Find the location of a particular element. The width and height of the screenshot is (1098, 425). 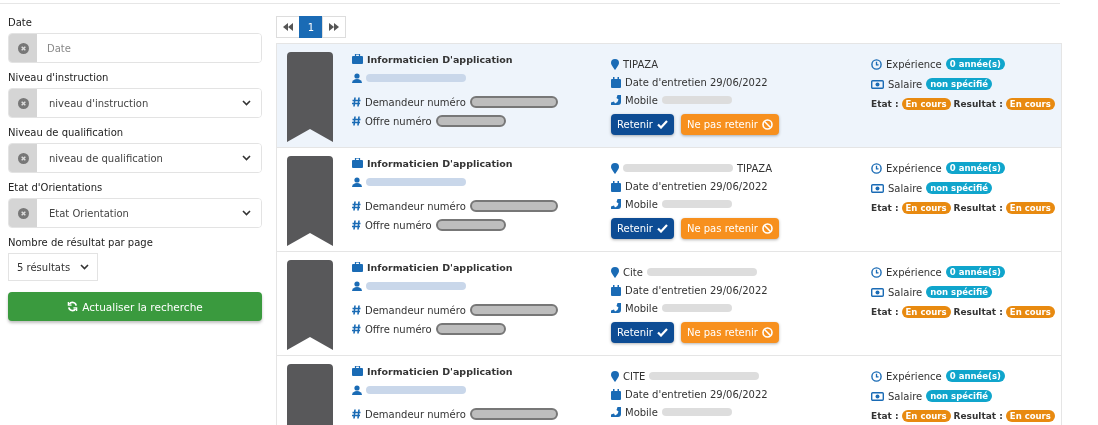

field-label: Date is located at coordinates (20, 22).